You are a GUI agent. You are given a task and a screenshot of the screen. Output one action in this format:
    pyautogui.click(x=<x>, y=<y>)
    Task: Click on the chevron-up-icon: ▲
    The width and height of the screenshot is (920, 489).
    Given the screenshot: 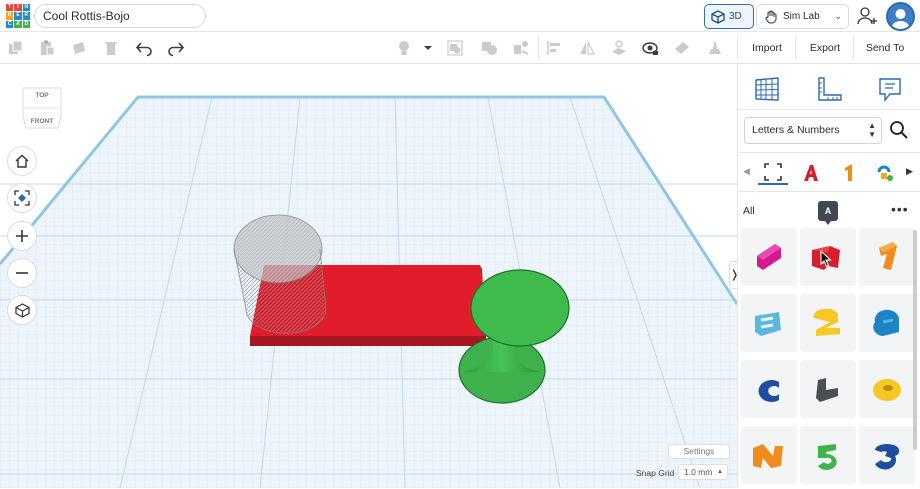 What is the action you would take?
    pyautogui.click(x=720, y=472)
    